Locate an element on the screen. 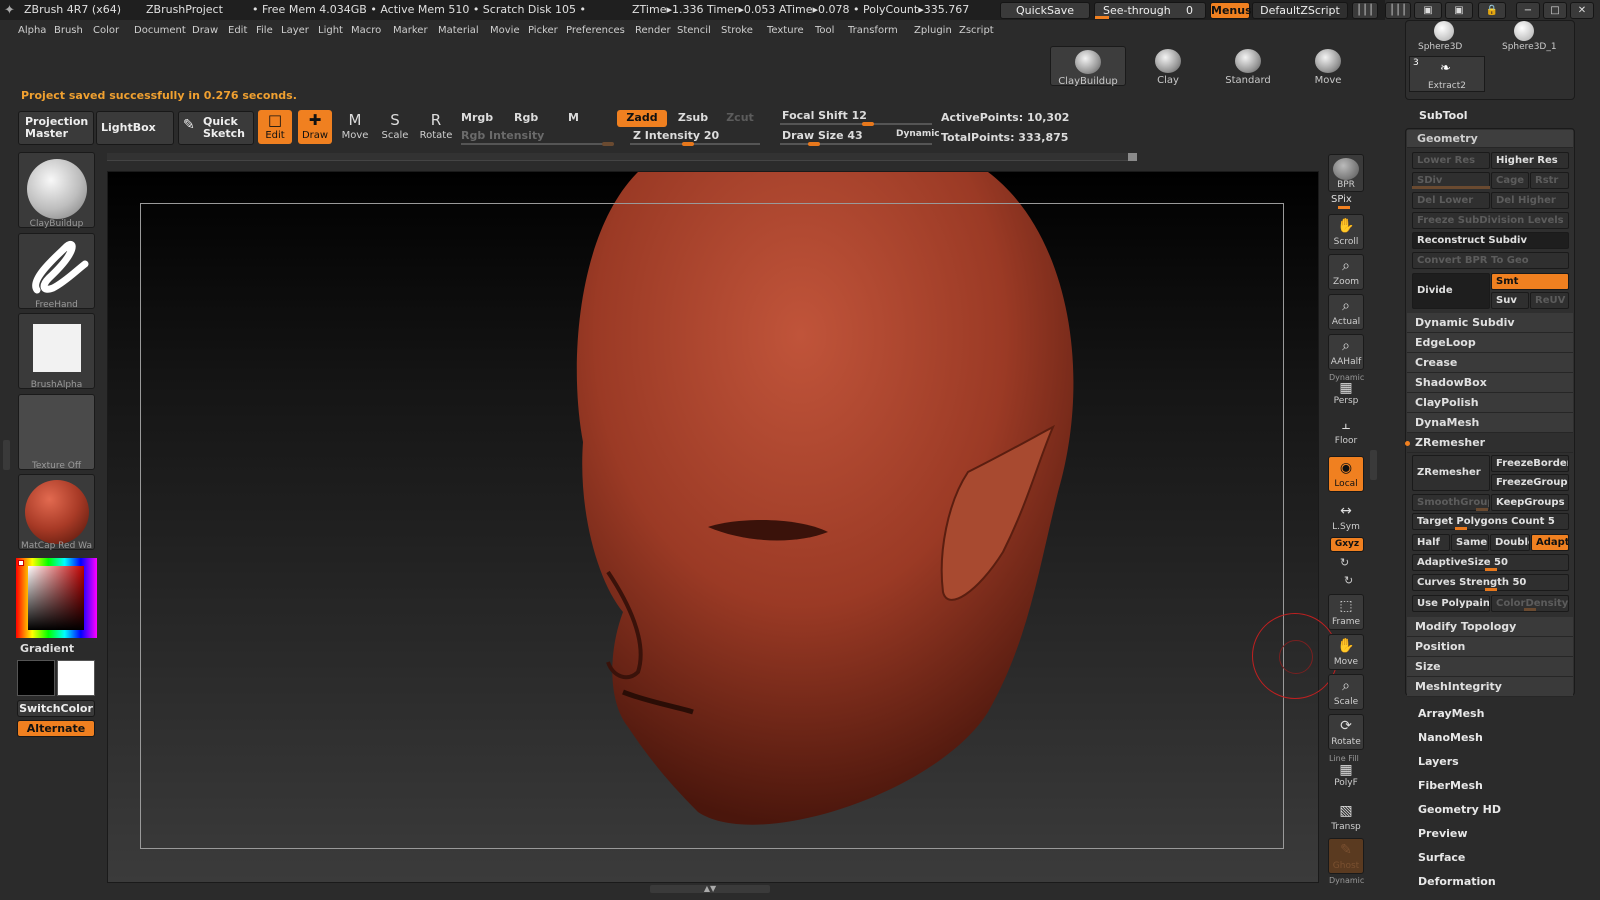 This screenshot has height=900, width=1600. alternate-button: Alternate is located at coordinates (56, 728).